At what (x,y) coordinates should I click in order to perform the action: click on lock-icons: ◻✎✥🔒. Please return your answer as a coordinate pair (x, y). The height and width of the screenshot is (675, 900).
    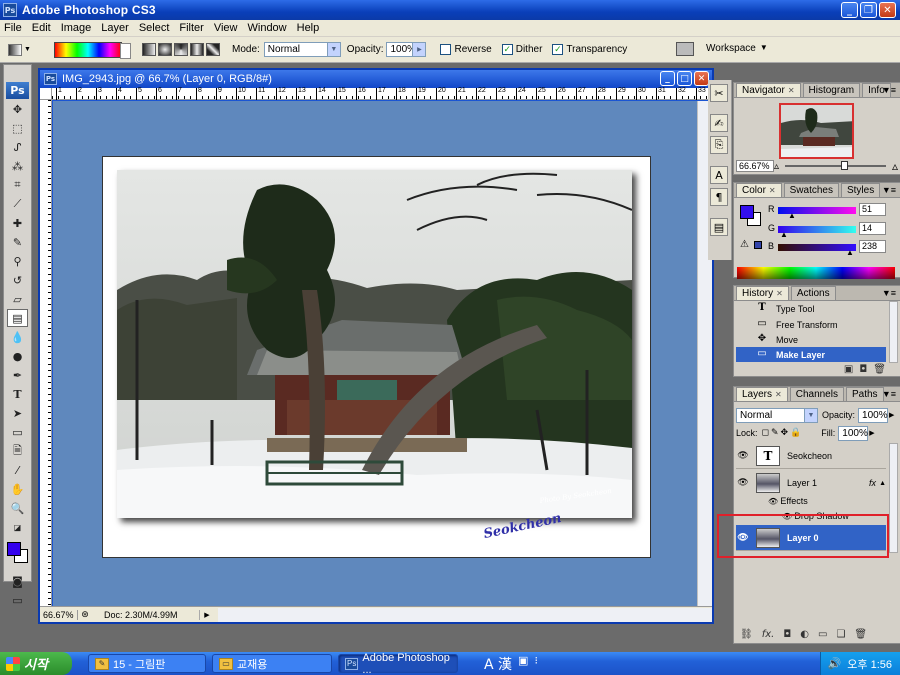
    Looking at the image, I should click on (783, 433).